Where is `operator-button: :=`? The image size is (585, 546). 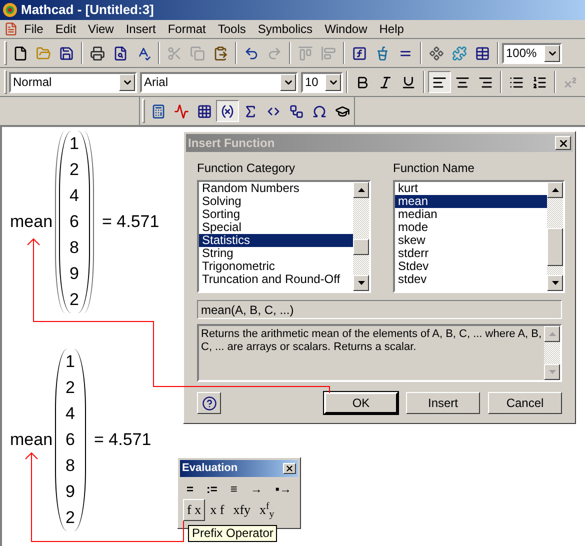
operator-button: := is located at coordinates (212, 488).